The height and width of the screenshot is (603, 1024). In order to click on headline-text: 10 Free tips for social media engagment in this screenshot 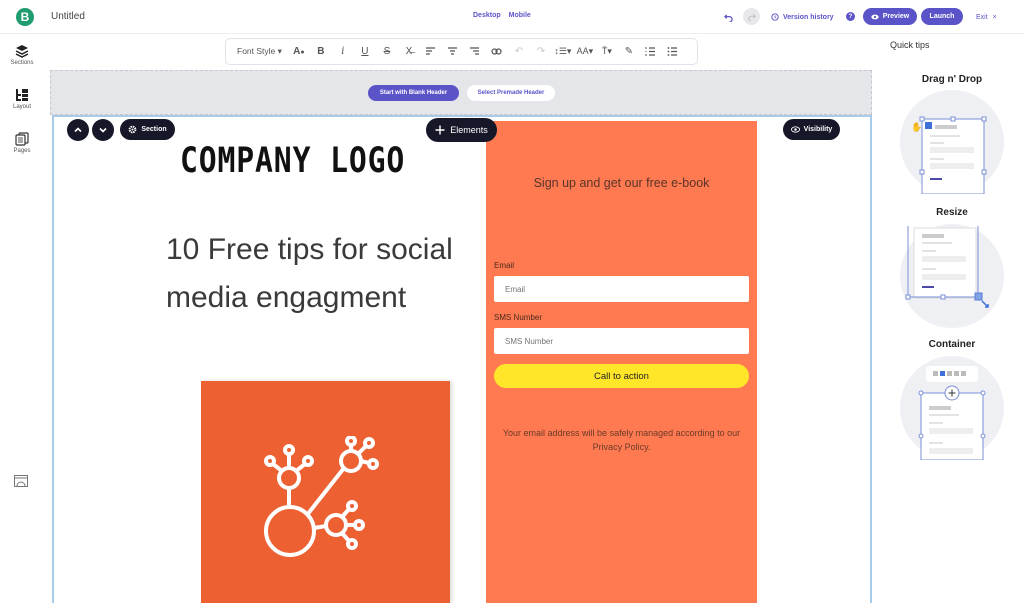, I will do `click(311, 274)`.